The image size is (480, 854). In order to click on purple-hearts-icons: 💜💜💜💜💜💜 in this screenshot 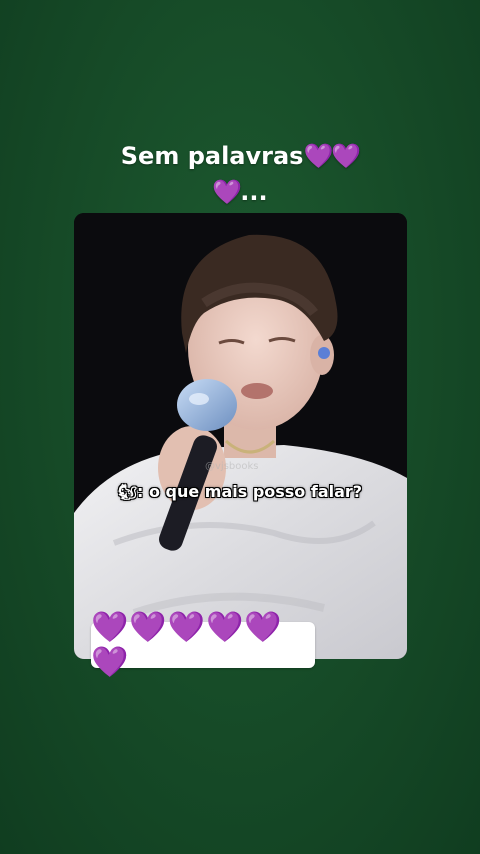, I will do `click(187, 645)`.